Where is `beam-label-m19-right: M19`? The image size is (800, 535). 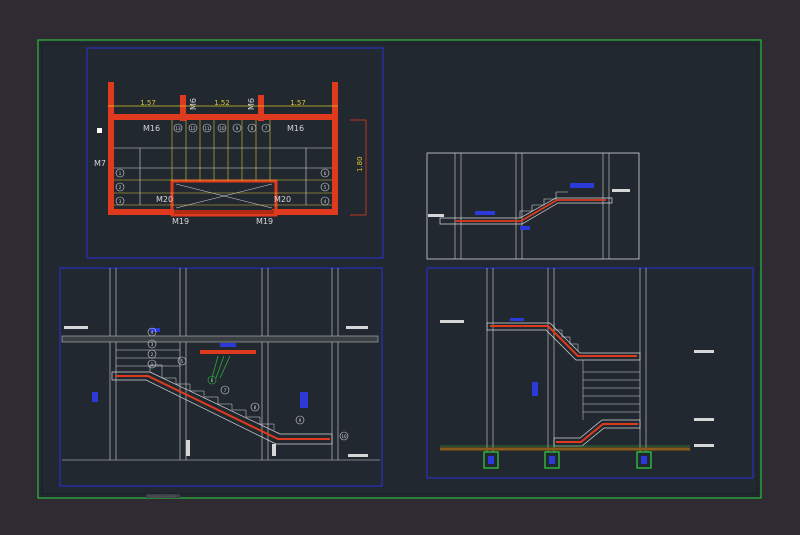 beam-label-m19-right: M19 is located at coordinates (264, 221).